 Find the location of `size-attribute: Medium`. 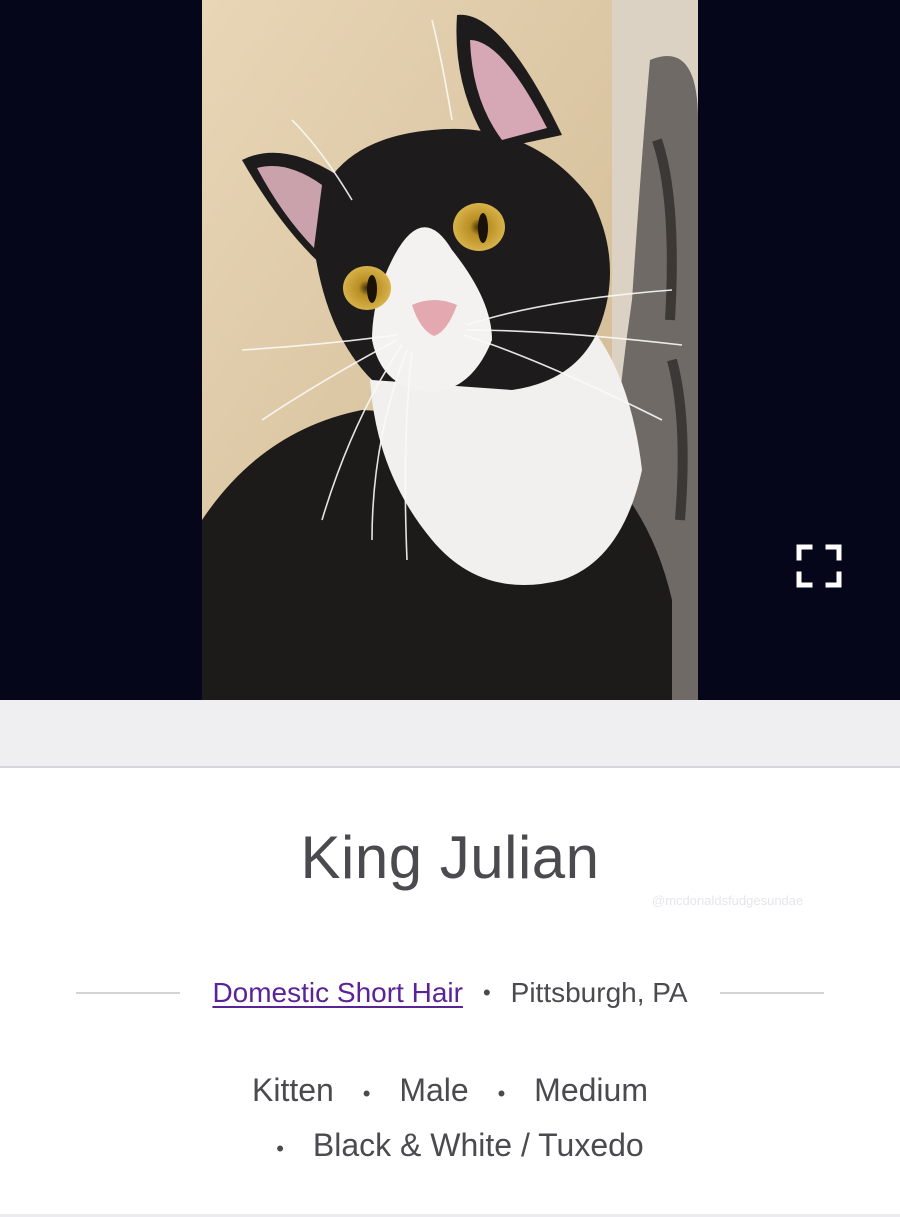

size-attribute: Medium is located at coordinates (591, 1090).